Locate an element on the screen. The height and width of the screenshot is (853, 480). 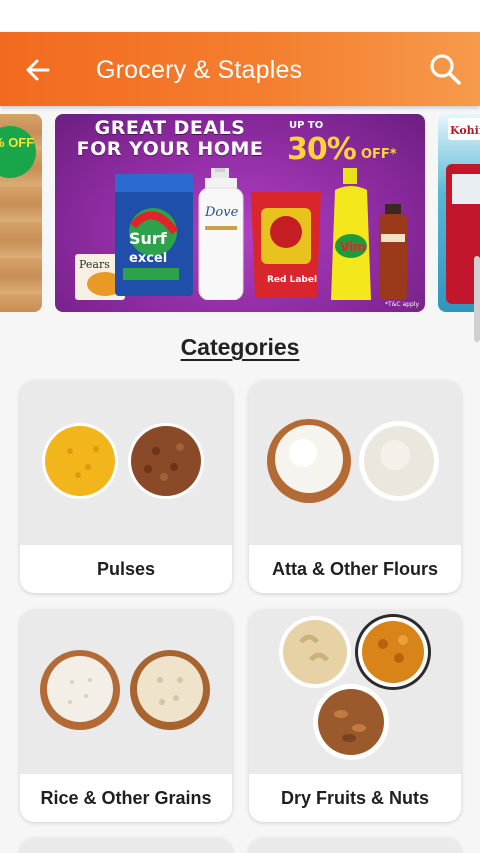
product-red-label-icon: Red Label is located at coordinates (286, 245).